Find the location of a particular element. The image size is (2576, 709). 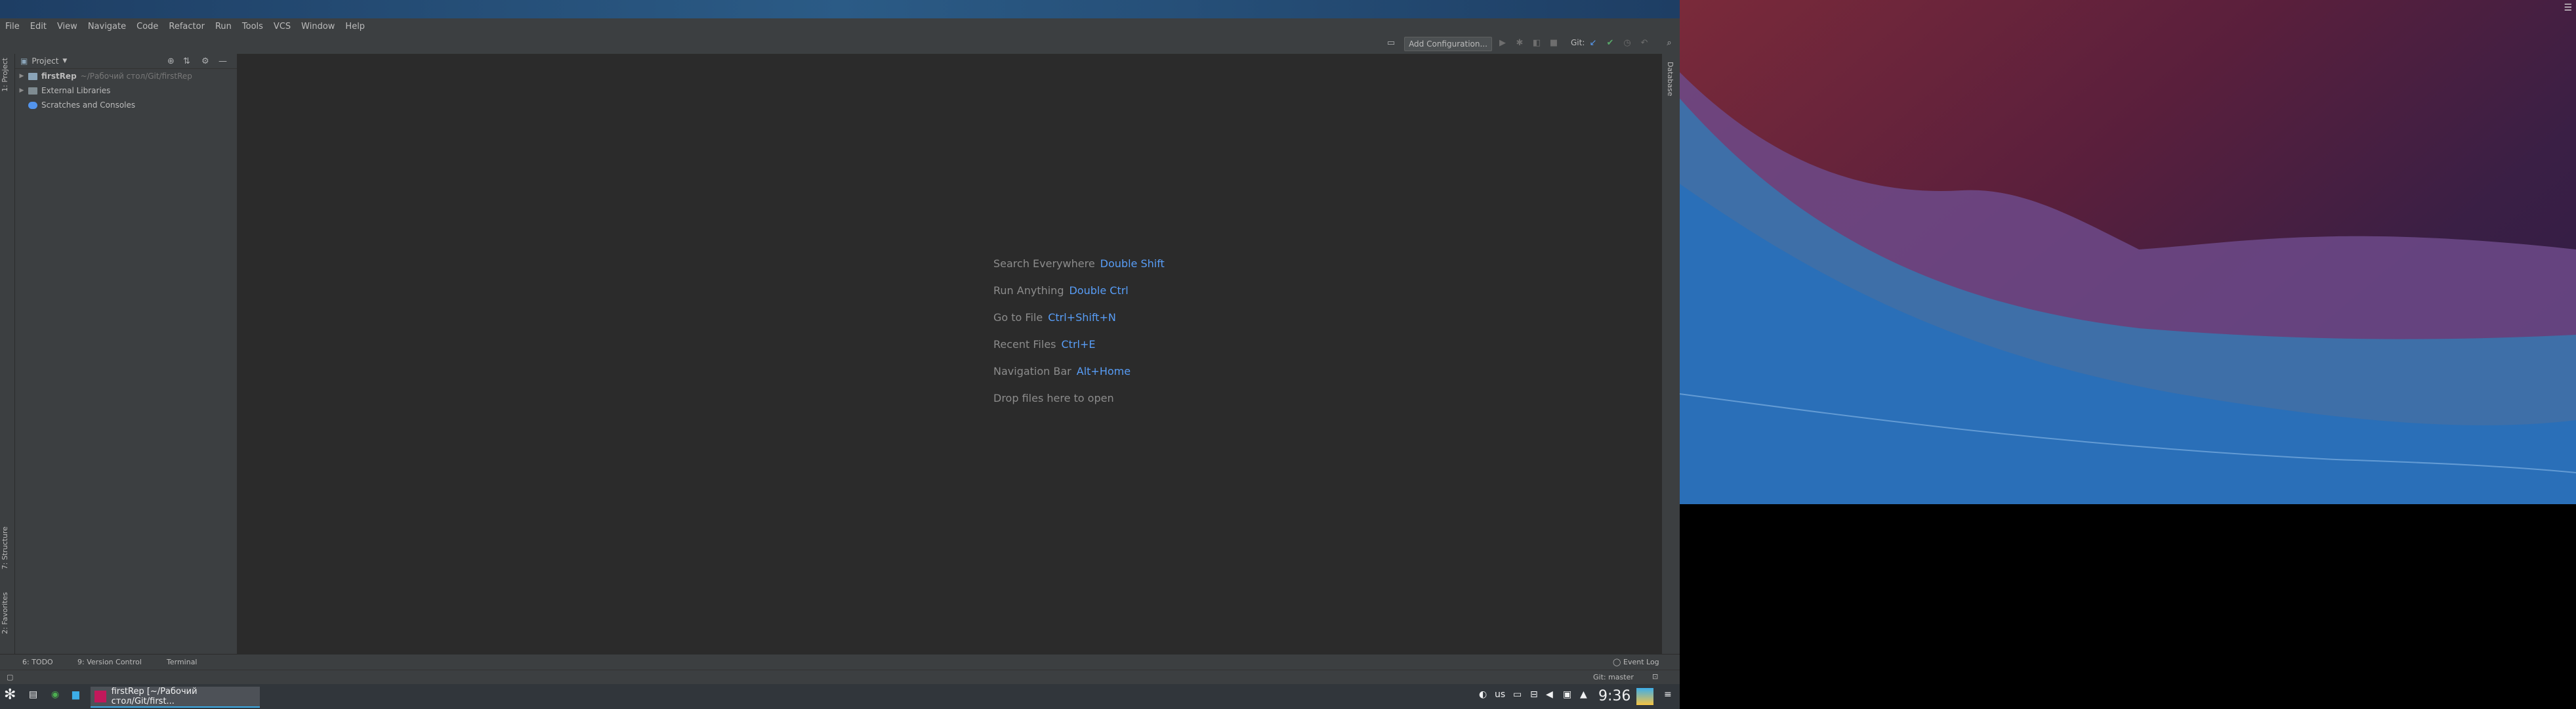

app-launcher-icon: ✻ is located at coordinates (10, 695).